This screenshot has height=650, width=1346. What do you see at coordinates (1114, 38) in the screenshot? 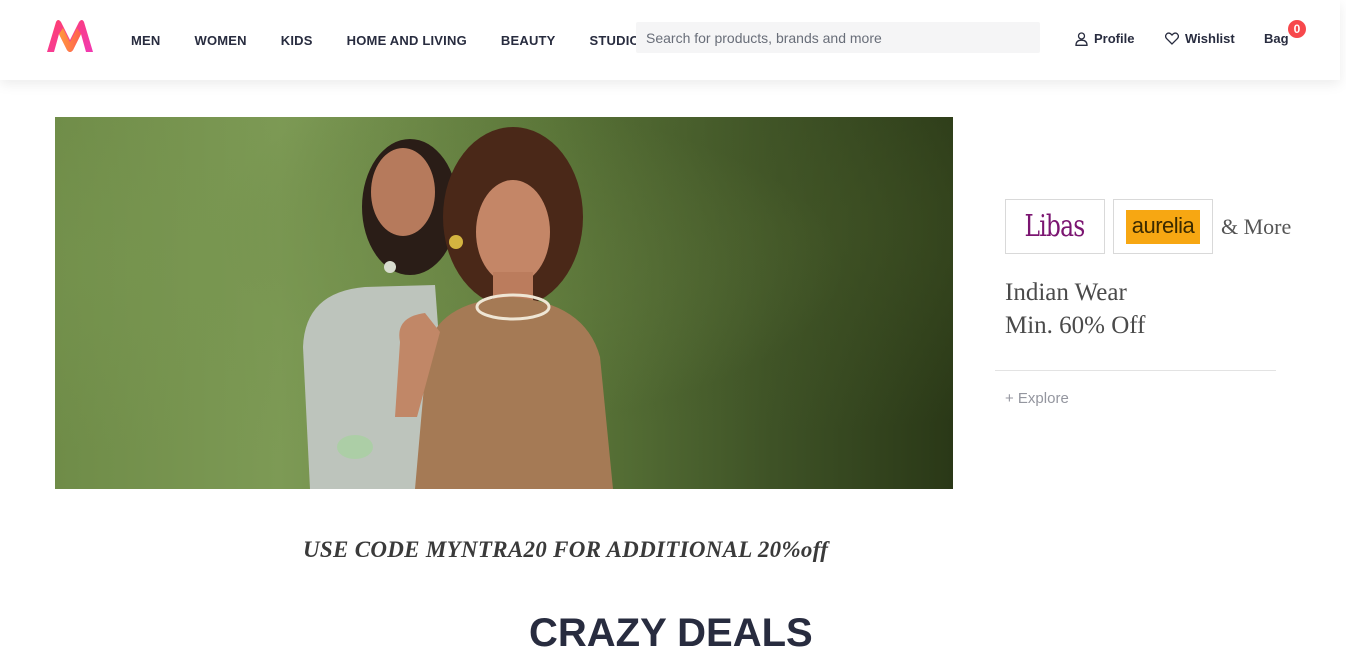
I see `profile-label: Profile` at bounding box center [1114, 38].